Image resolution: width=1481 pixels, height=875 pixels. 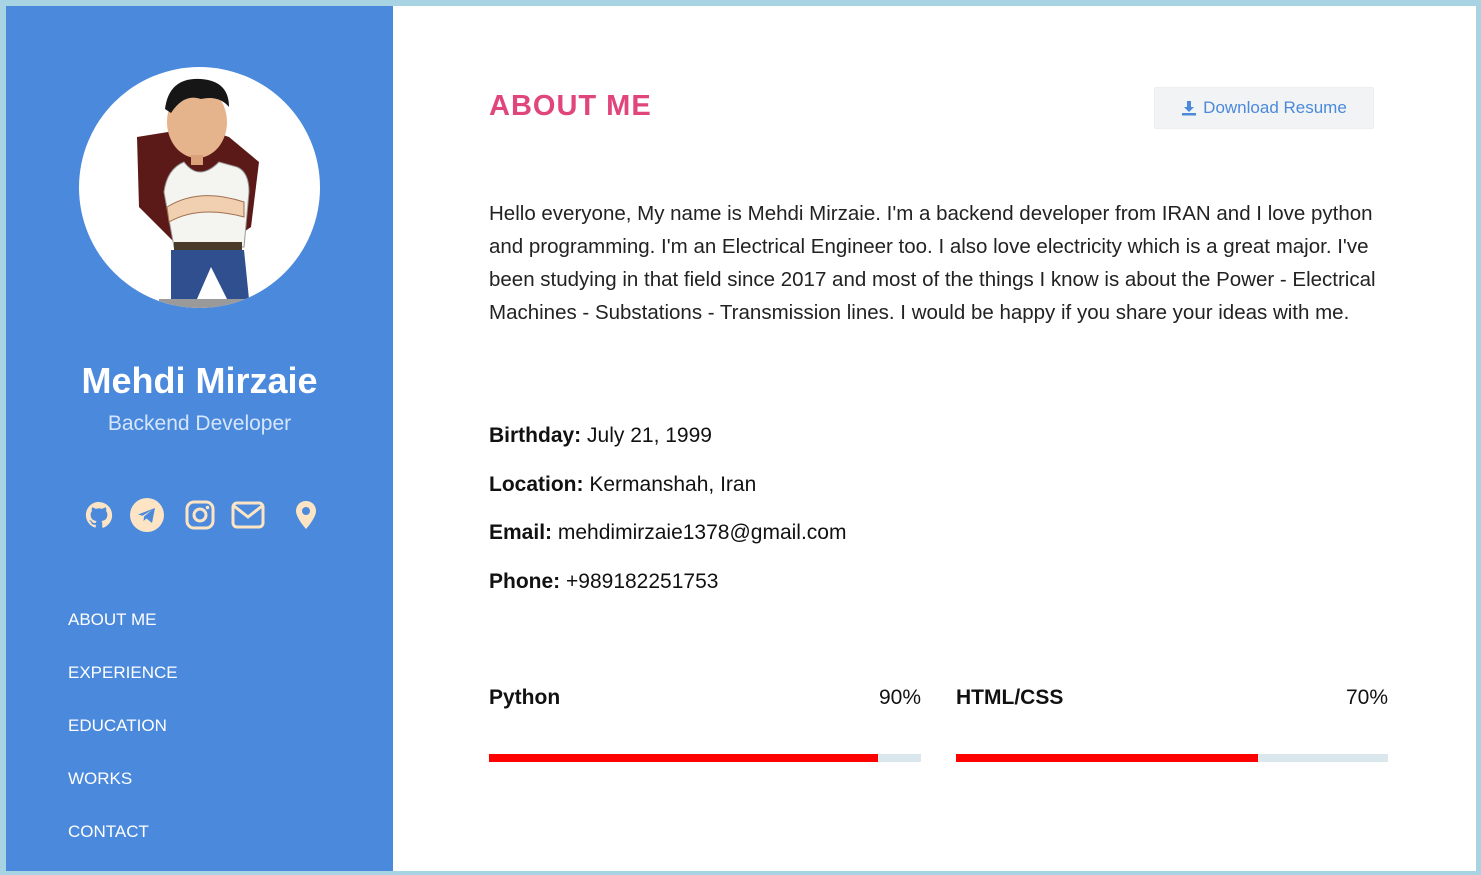 I want to click on download-resume-button: Download Resume, so click(x=1264, y=108).